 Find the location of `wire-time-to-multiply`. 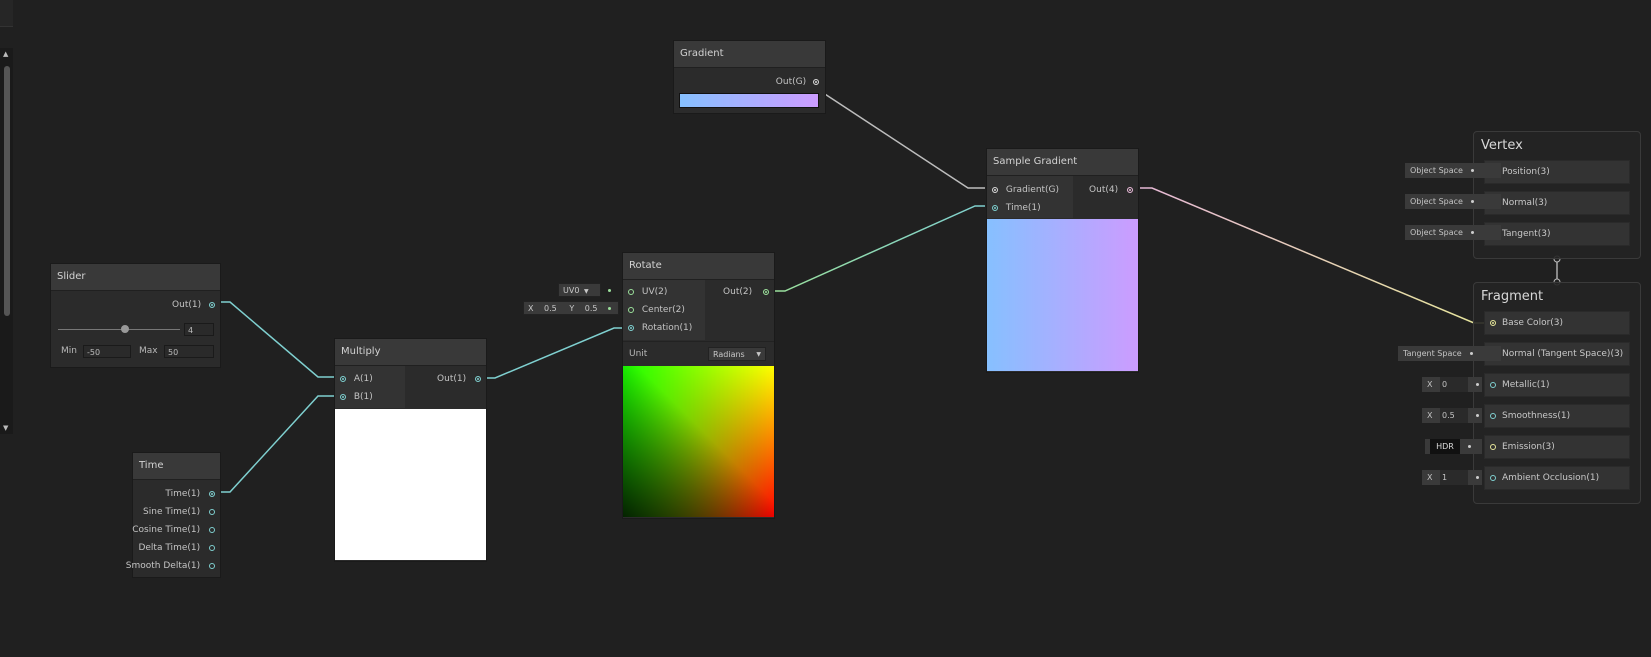

wire-time-to-multiply is located at coordinates (277, 444).